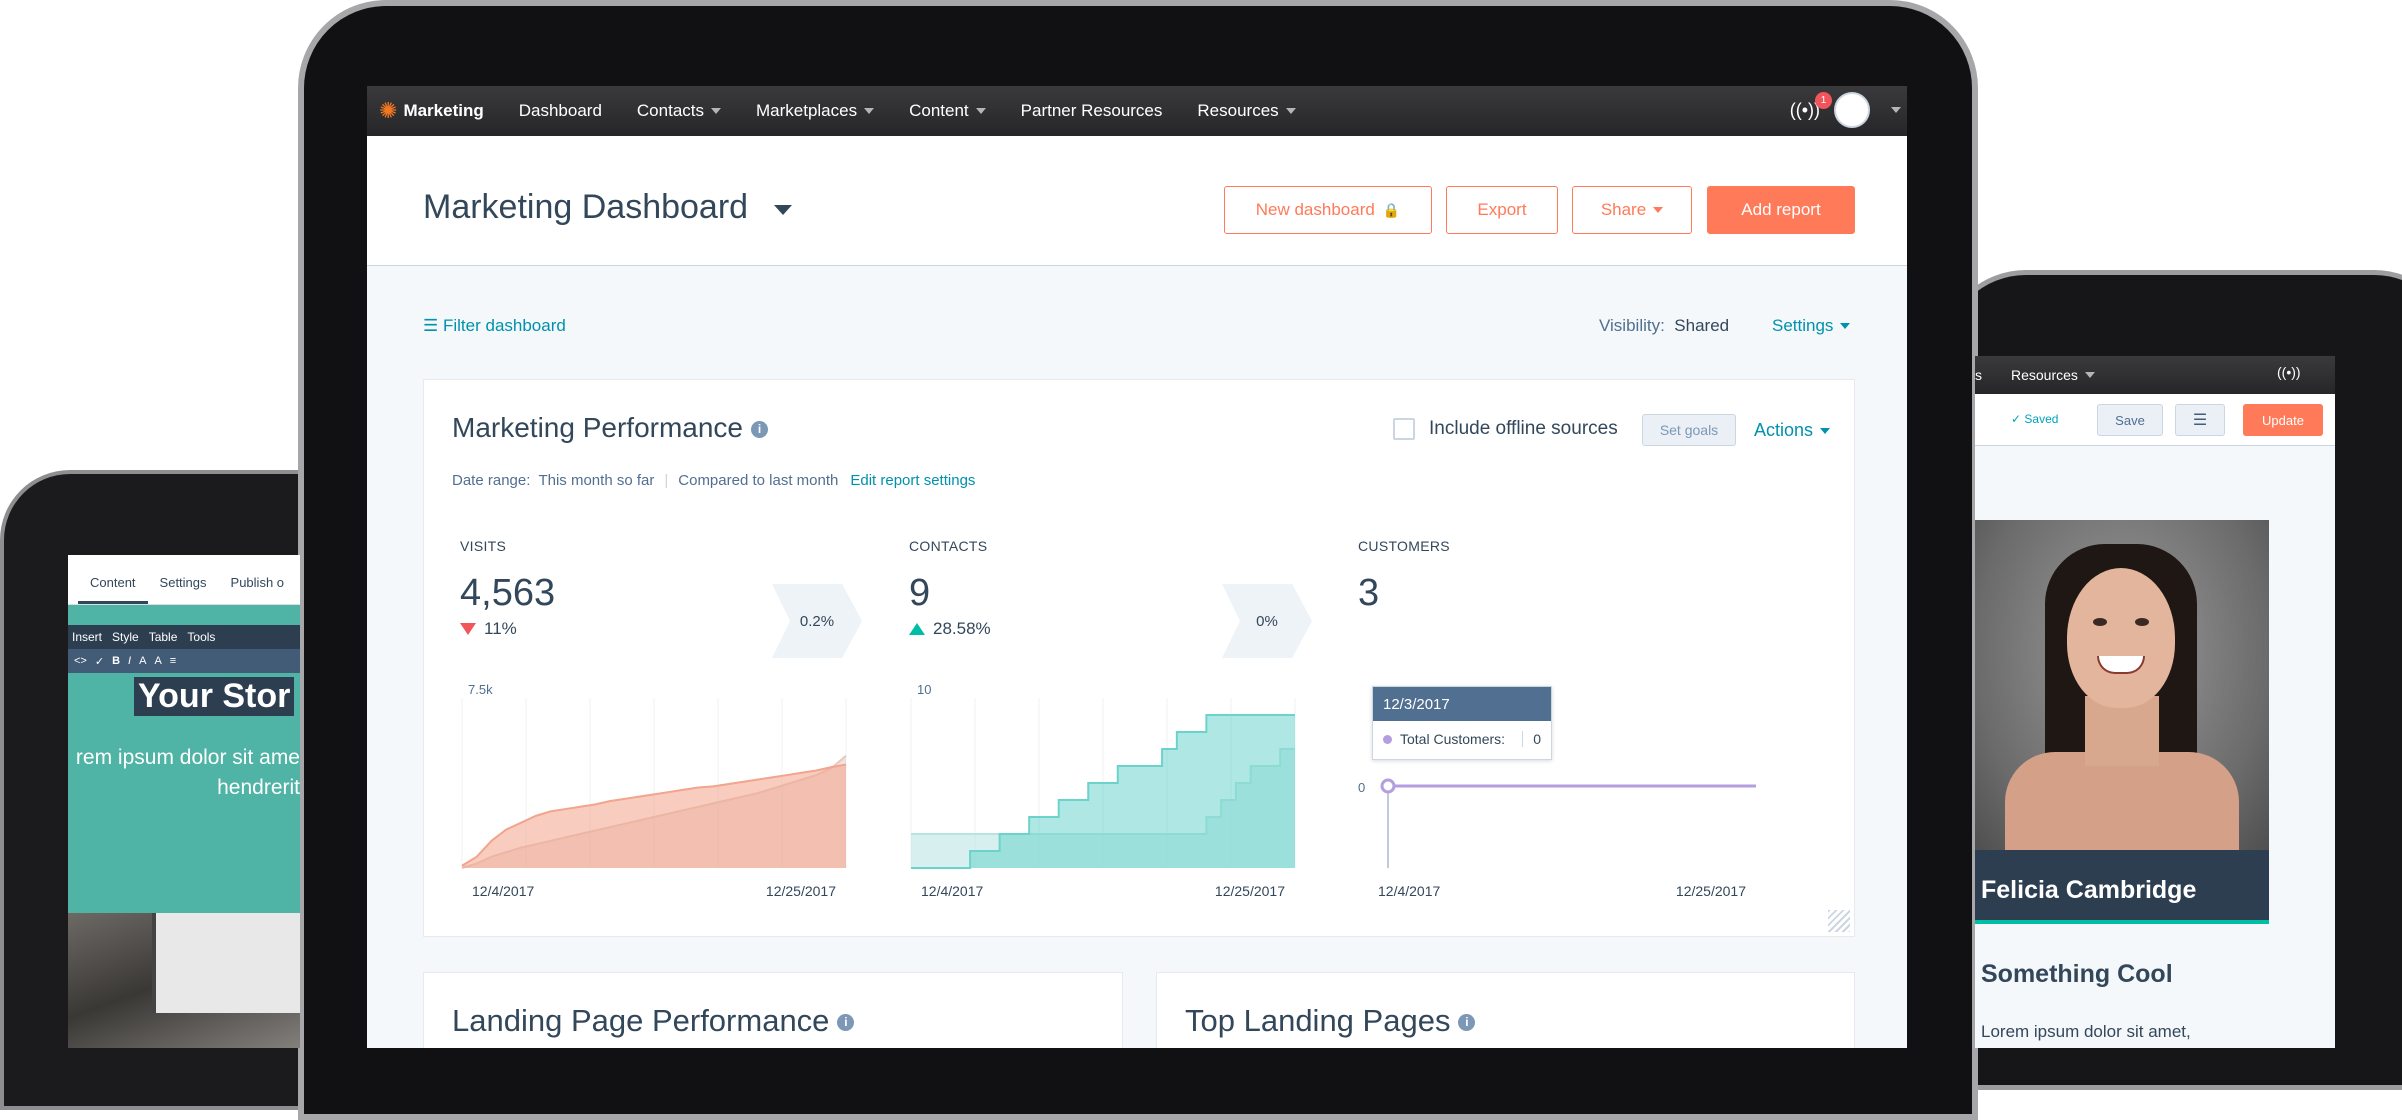  I want to click on up-arrow-icon, so click(917, 629).